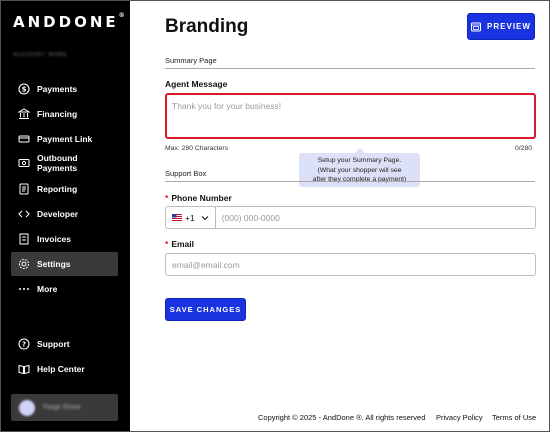 This screenshot has width=550, height=432. Describe the element at coordinates (201, 198) in the screenshot. I see `phone-label-text: Phone Number` at that location.